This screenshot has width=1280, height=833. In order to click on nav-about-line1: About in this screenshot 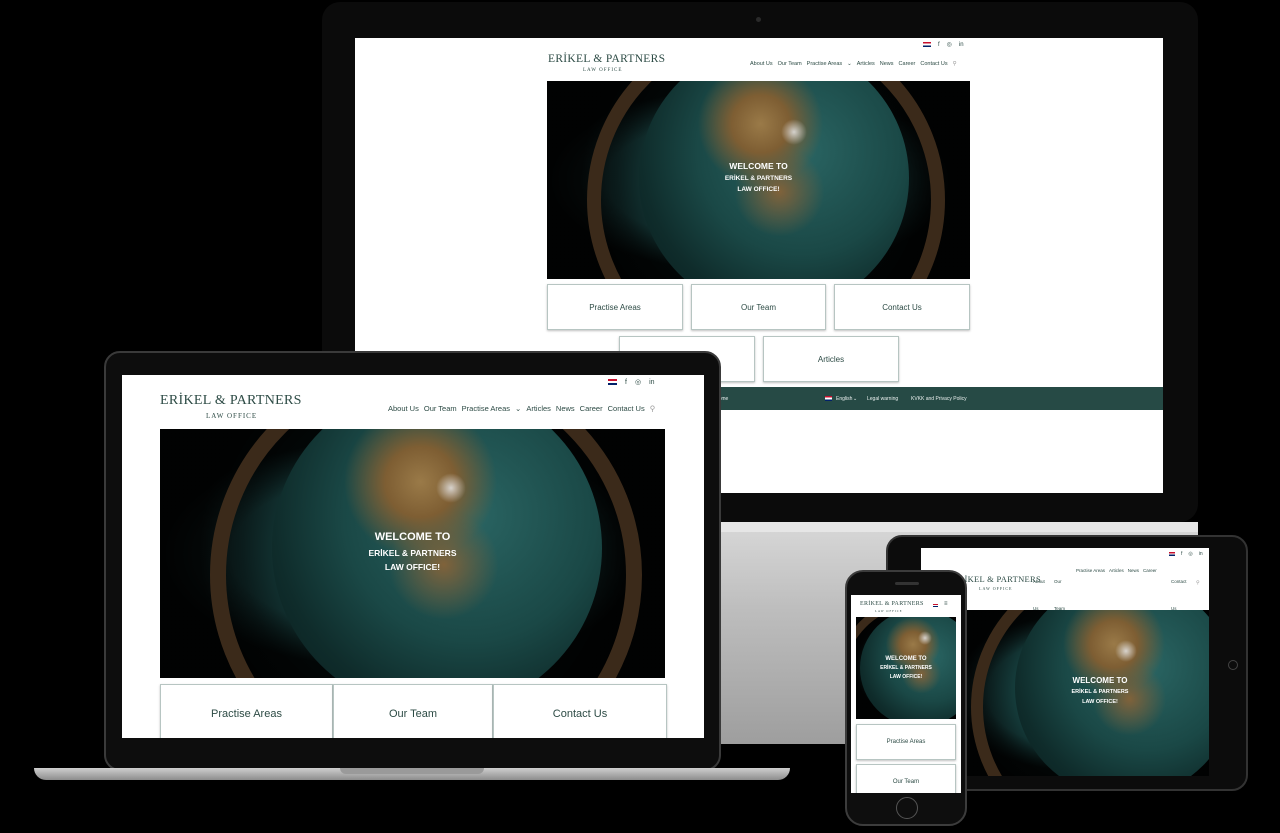, I will do `click(1039, 581)`.